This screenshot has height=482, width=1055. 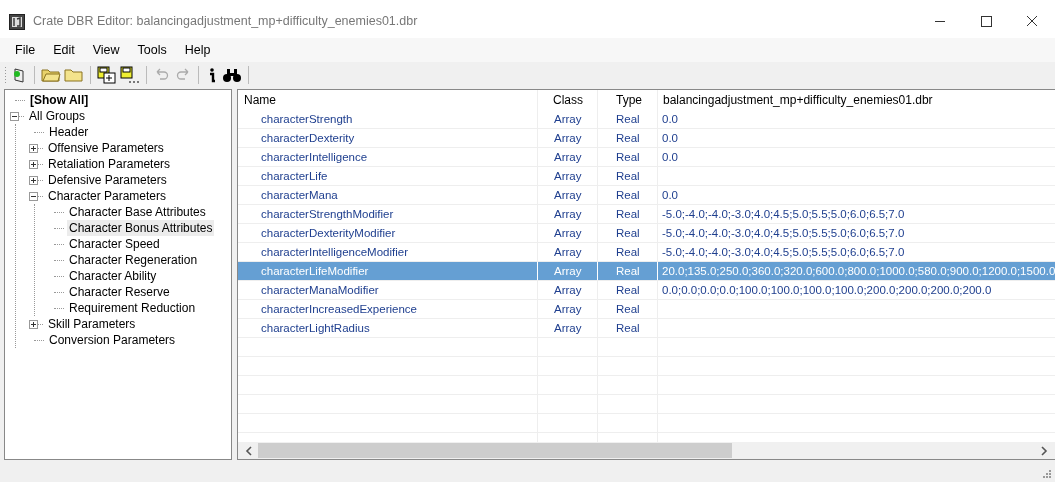 I want to click on table-cell: characterIntelligence, so click(x=314, y=157).